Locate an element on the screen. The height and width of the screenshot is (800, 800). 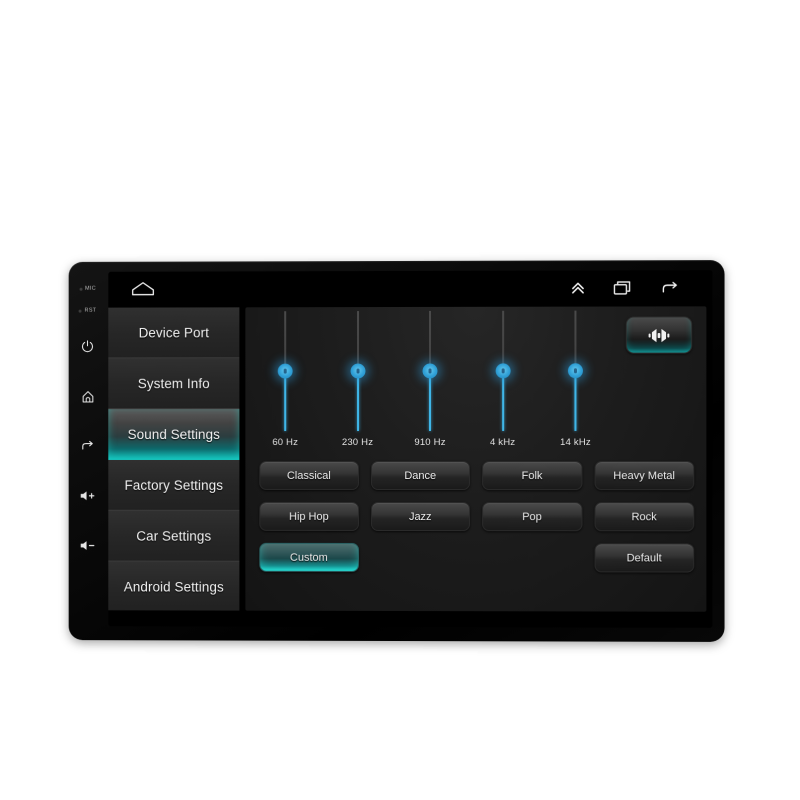
home-outline-icon is located at coordinates (143, 289).